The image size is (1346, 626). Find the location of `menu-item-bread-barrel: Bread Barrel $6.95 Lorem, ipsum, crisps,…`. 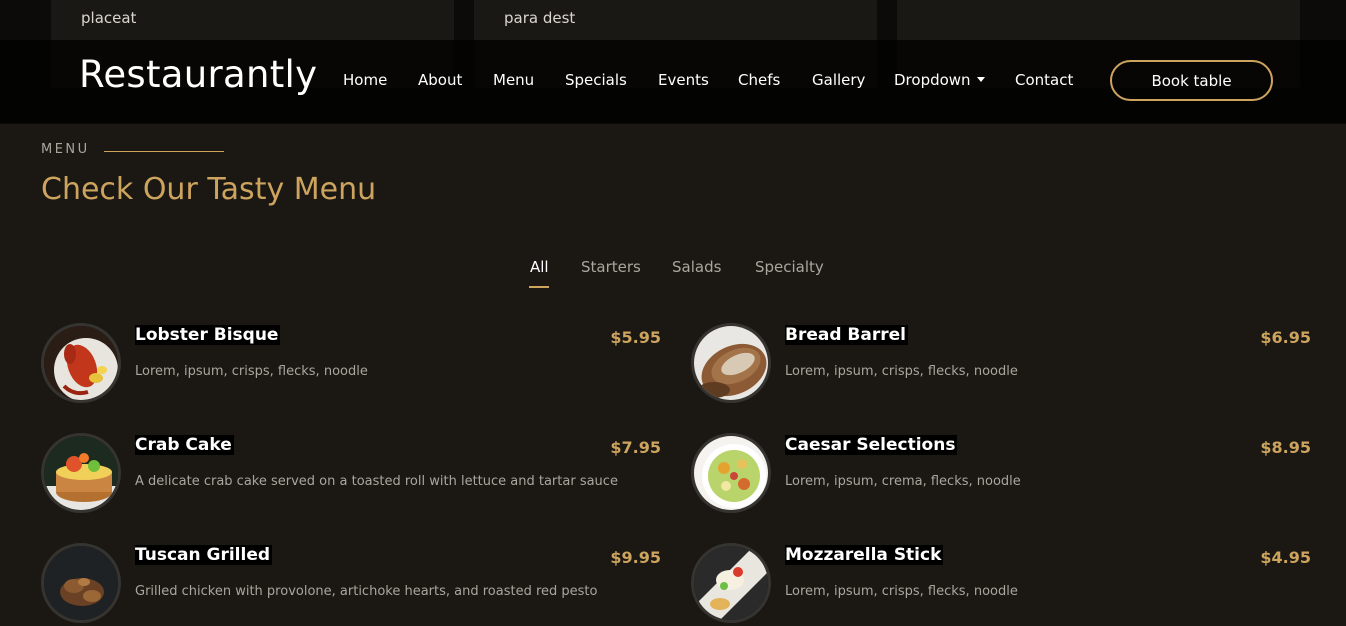

menu-item-bread-barrel: Bread Barrel $6.95 Lorem, ipsum, crisps,… is located at coordinates (1001, 364).